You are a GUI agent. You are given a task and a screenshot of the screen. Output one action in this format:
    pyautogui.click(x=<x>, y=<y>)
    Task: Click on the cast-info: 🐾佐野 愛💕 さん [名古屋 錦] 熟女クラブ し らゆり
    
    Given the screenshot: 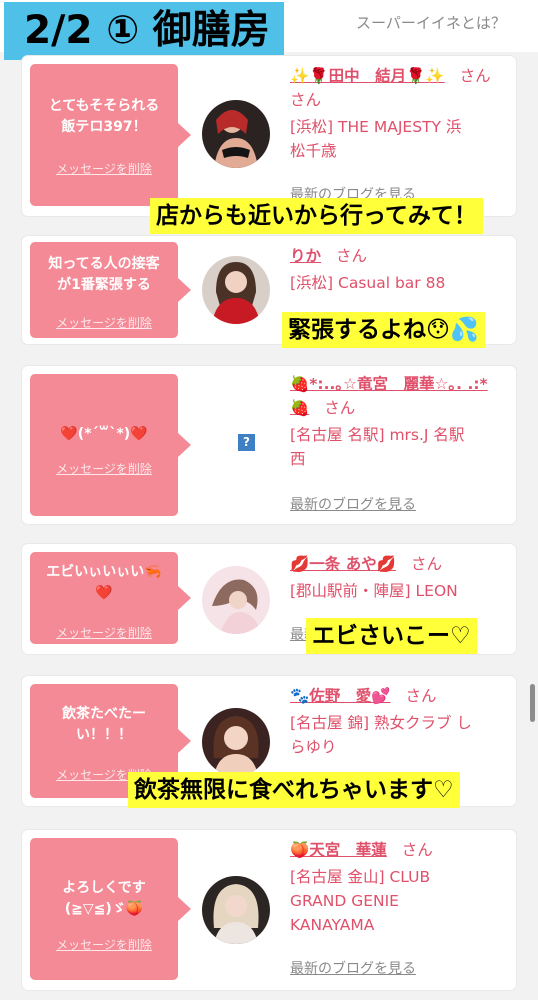 What is the action you would take?
    pyautogui.click(x=400, y=721)
    